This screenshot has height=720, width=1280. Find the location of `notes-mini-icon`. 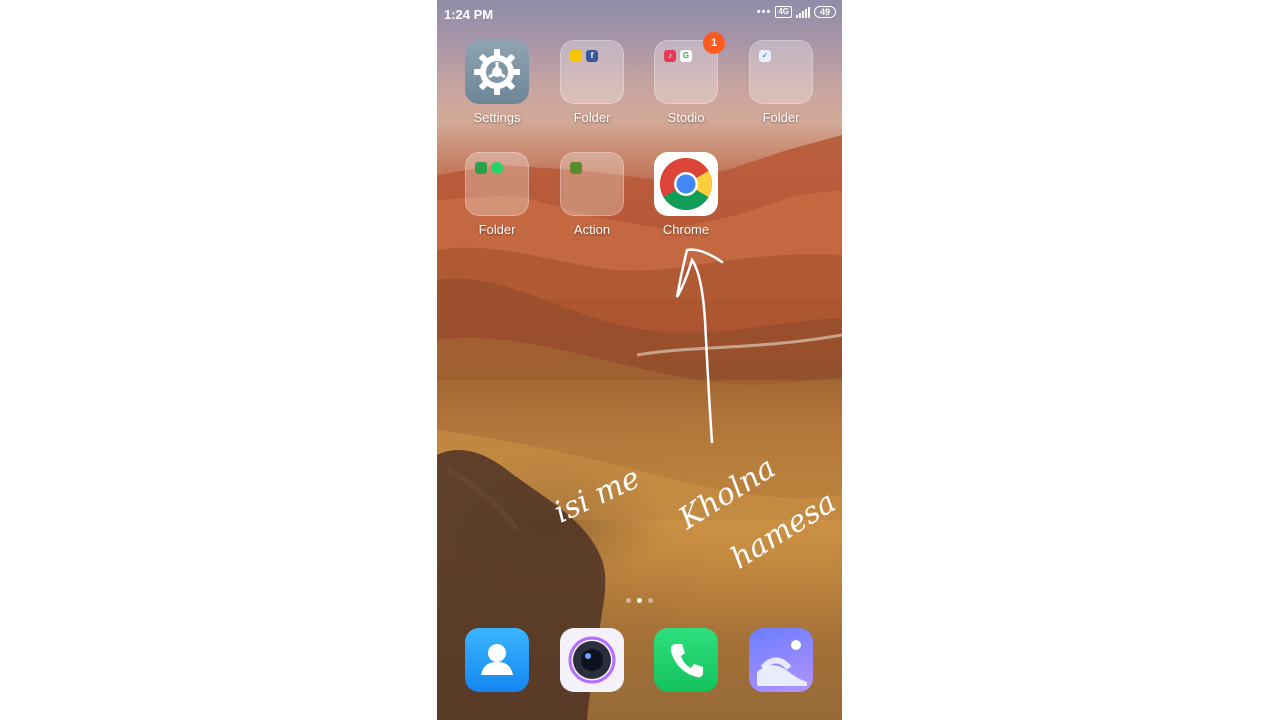

notes-mini-icon is located at coordinates (576, 56).